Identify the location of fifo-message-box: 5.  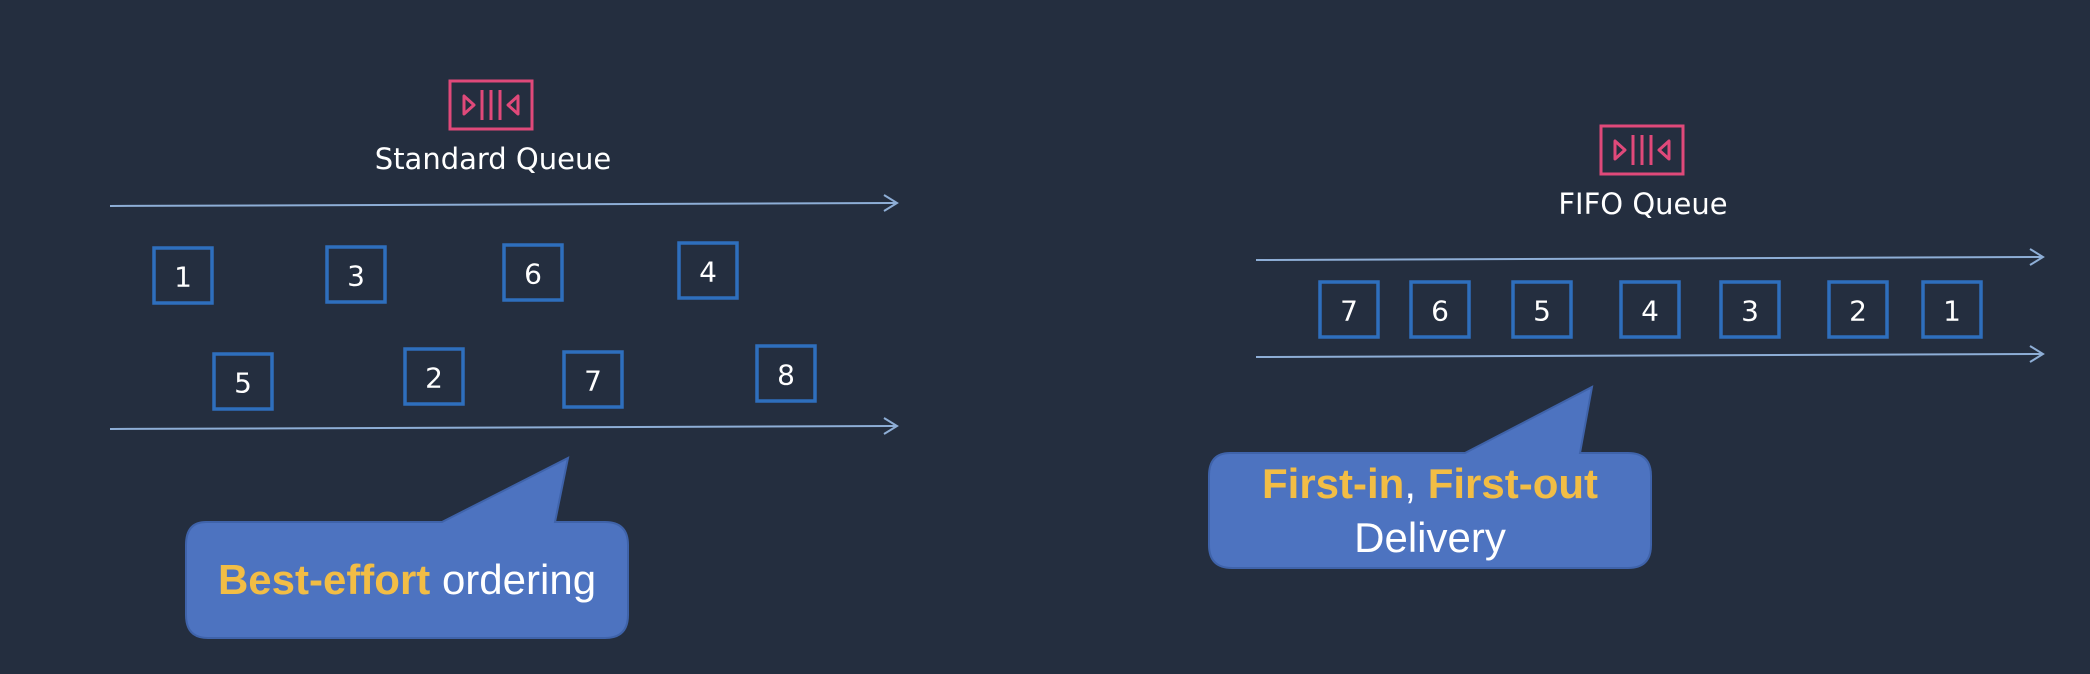
(1542, 309).